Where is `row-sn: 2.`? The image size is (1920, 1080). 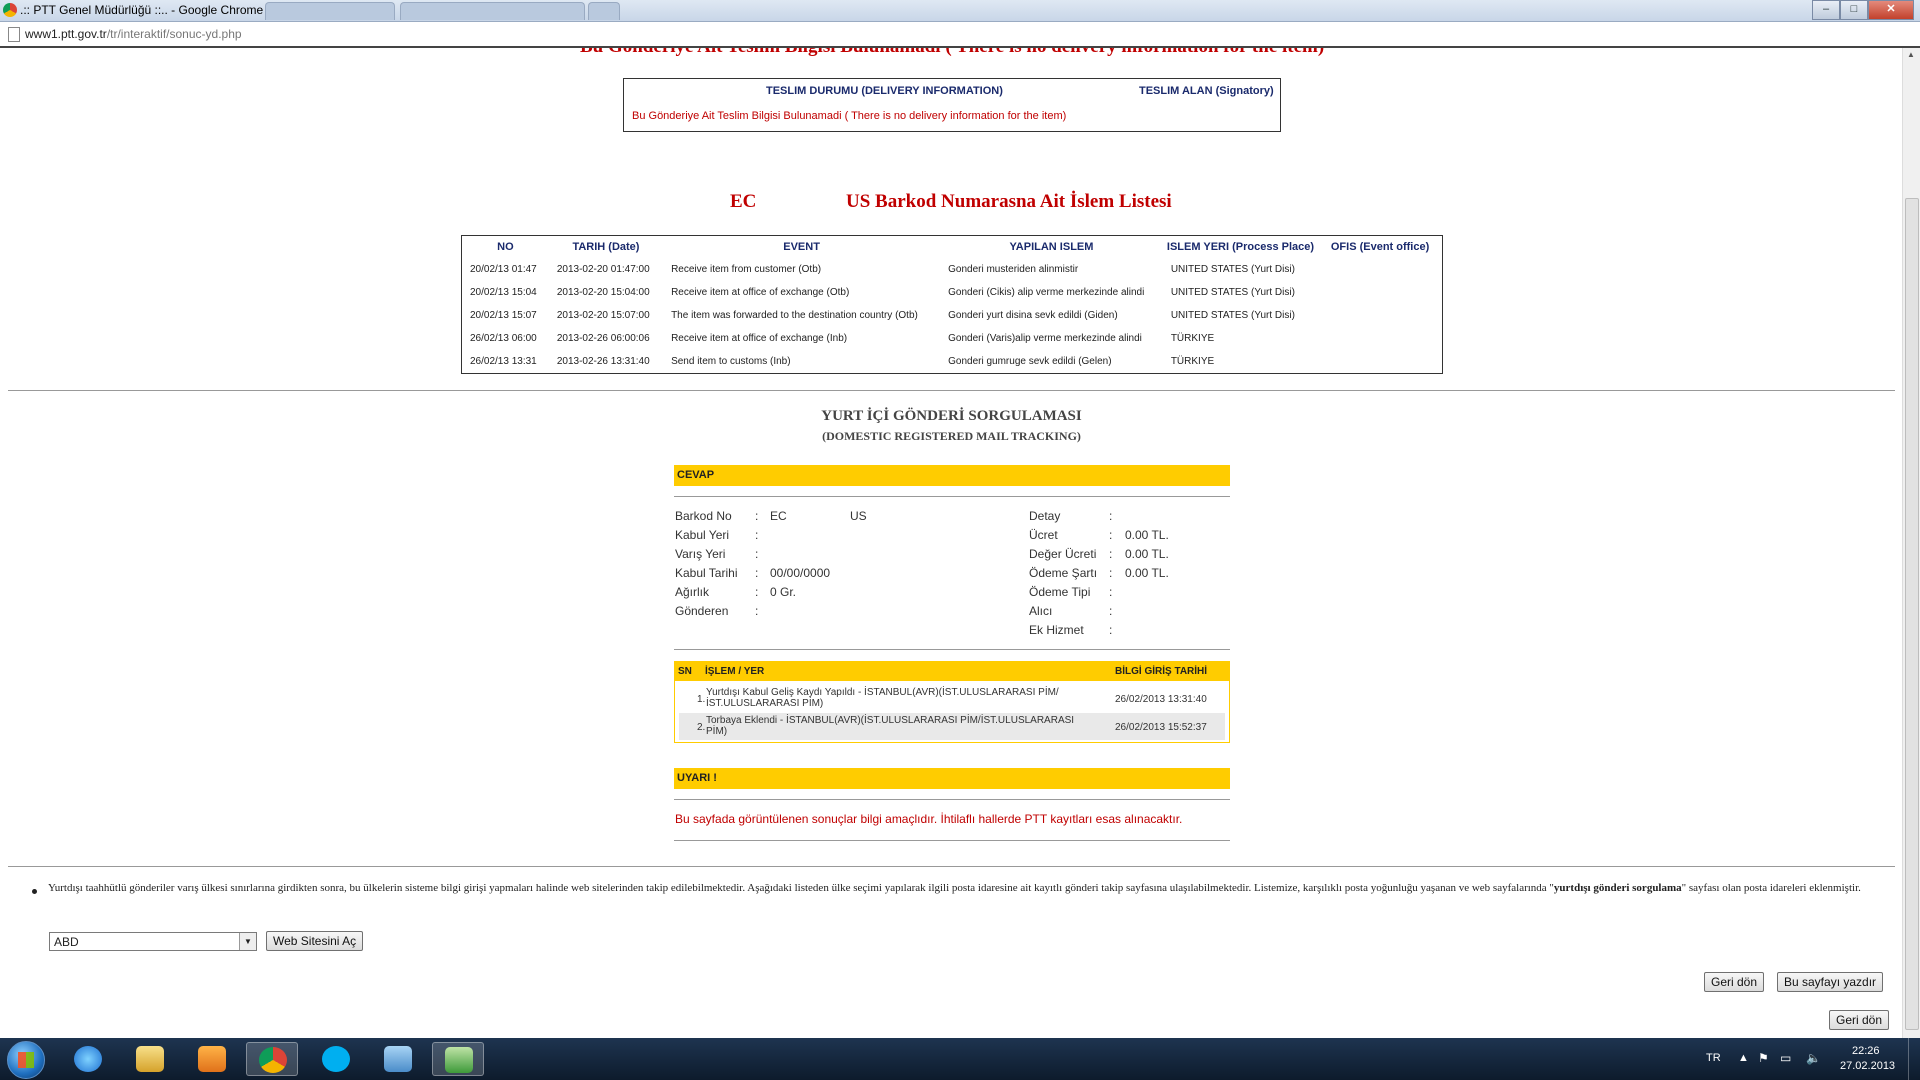
row-sn: 2. is located at coordinates (701, 727).